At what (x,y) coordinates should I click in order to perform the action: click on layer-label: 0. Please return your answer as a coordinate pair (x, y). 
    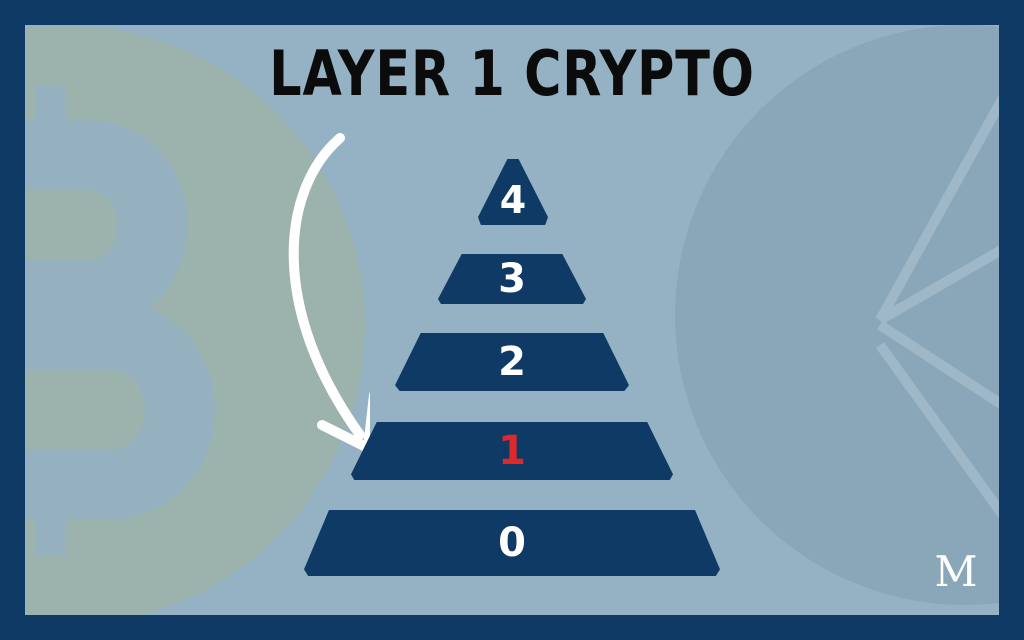
    Looking at the image, I should click on (512, 543).